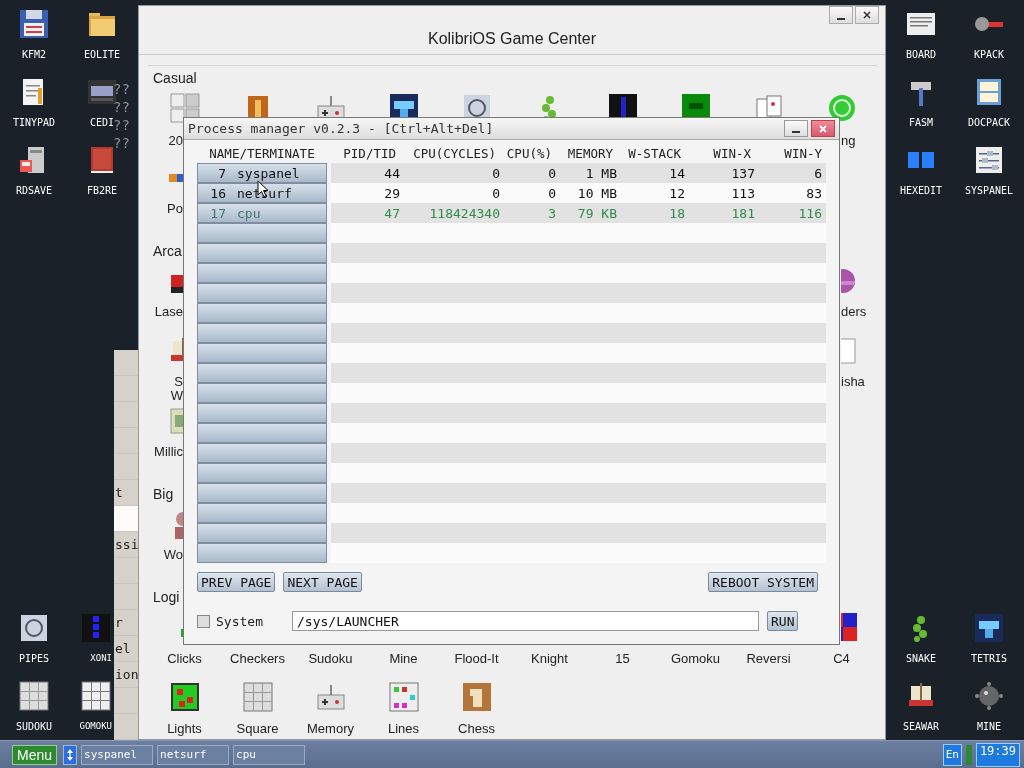  Describe the element at coordinates (254, 621) in the screenshot. I see `checkbox-label: System` at that location.